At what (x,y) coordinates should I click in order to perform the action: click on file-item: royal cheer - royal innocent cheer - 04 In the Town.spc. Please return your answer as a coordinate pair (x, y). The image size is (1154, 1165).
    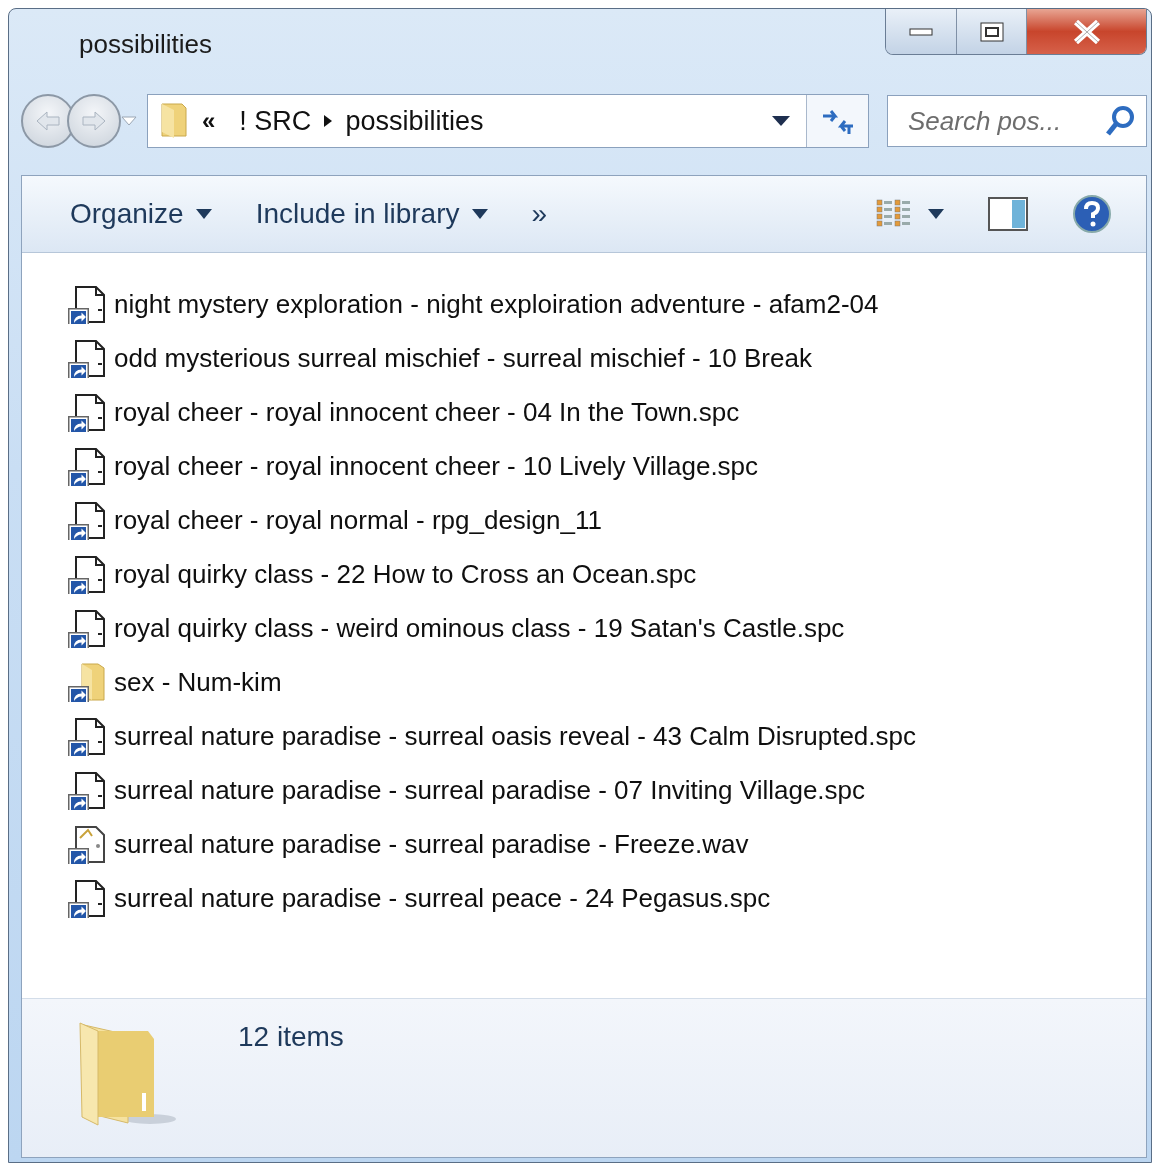
    Looking at the image, I should click on (607, 412).